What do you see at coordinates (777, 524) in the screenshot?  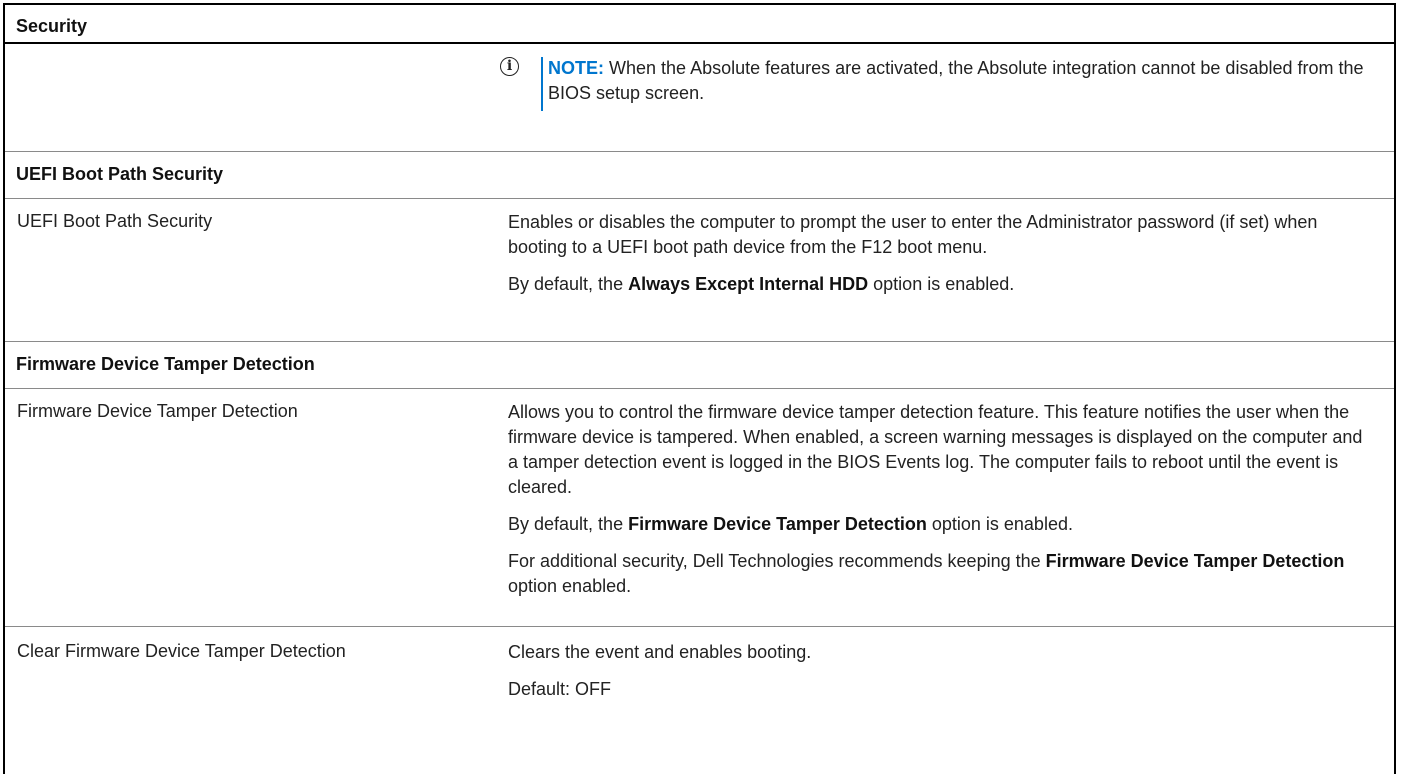 I see `firmware-default-value: Firmware Device Tamper Detection` at bounding box center [777, 524].